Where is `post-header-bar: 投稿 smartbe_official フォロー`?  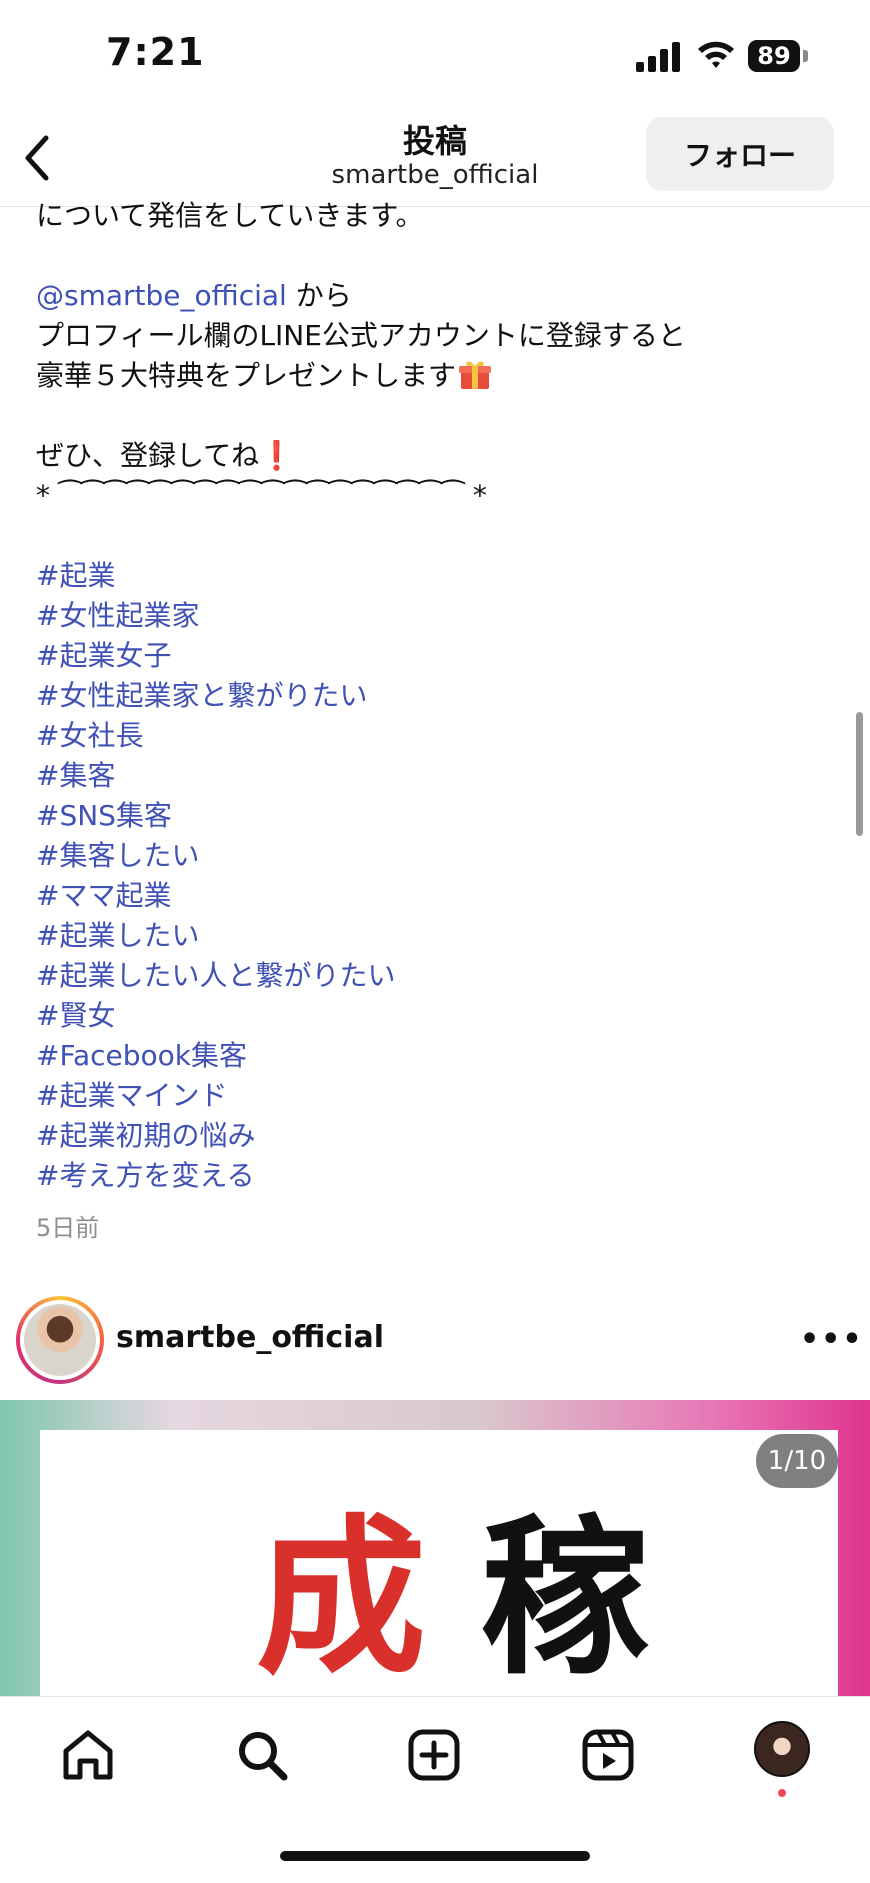 post-header-bar: 投稿 smartbe_official フォロー is located at coordinates (435, 158).